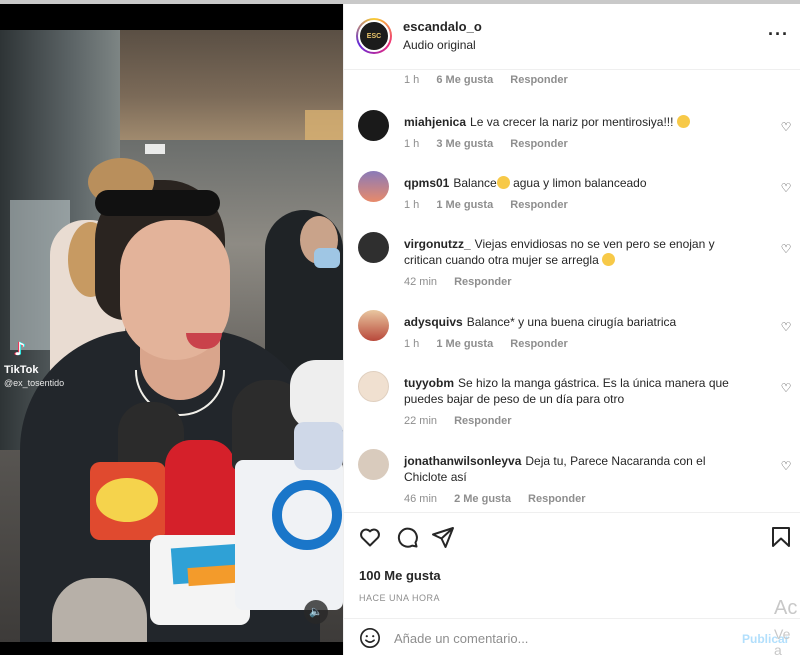 This screenshot has height=655, width=800. I want to click on comment-time: 42 min, so click(421, 282).